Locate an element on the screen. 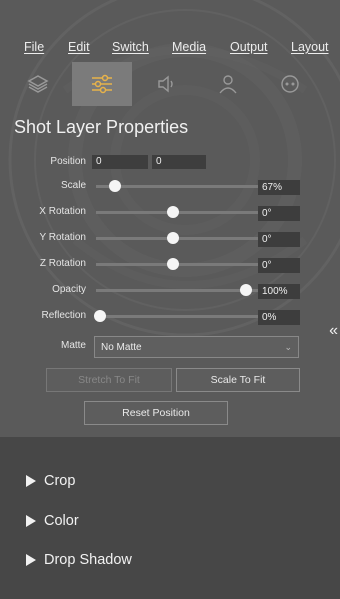 This screenshot has height=599, width=340. menu-file: File is located at coordinates (34, 47).